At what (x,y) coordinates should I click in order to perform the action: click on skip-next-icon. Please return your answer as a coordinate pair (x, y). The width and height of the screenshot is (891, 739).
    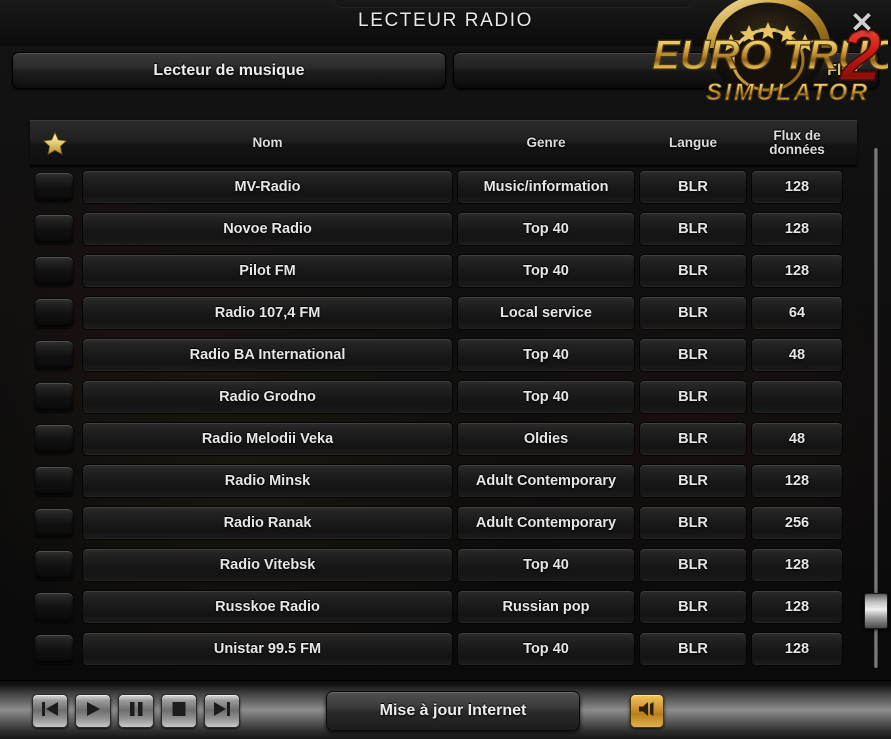
    Looking at the image, I should click on (222, 711).